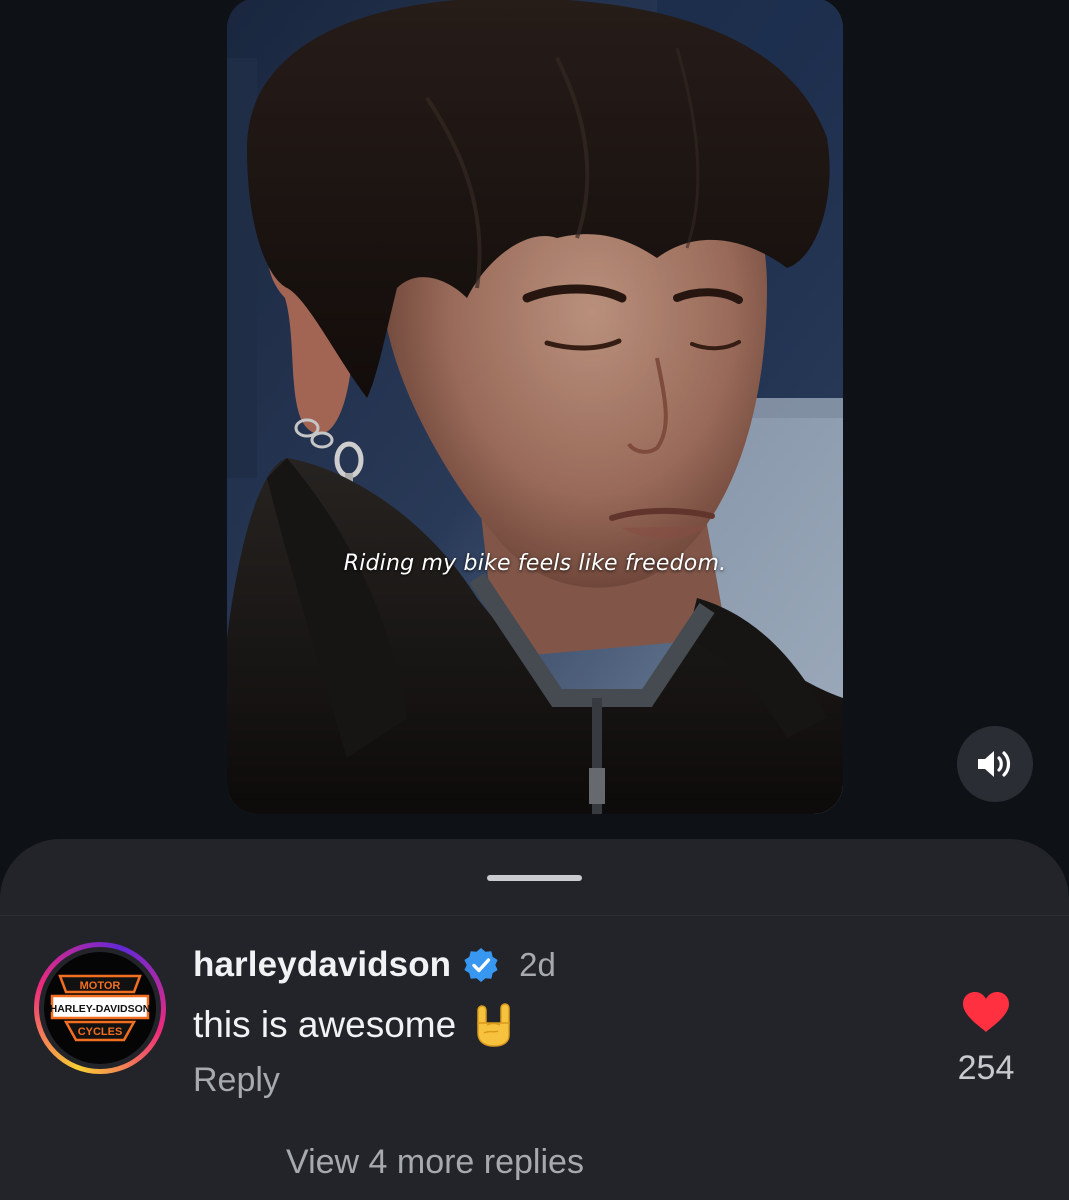  What do you see at coordinates (236, 1080) in the screenshot?
I see `reply-button: Reply` at bounding box center [236, 1080].